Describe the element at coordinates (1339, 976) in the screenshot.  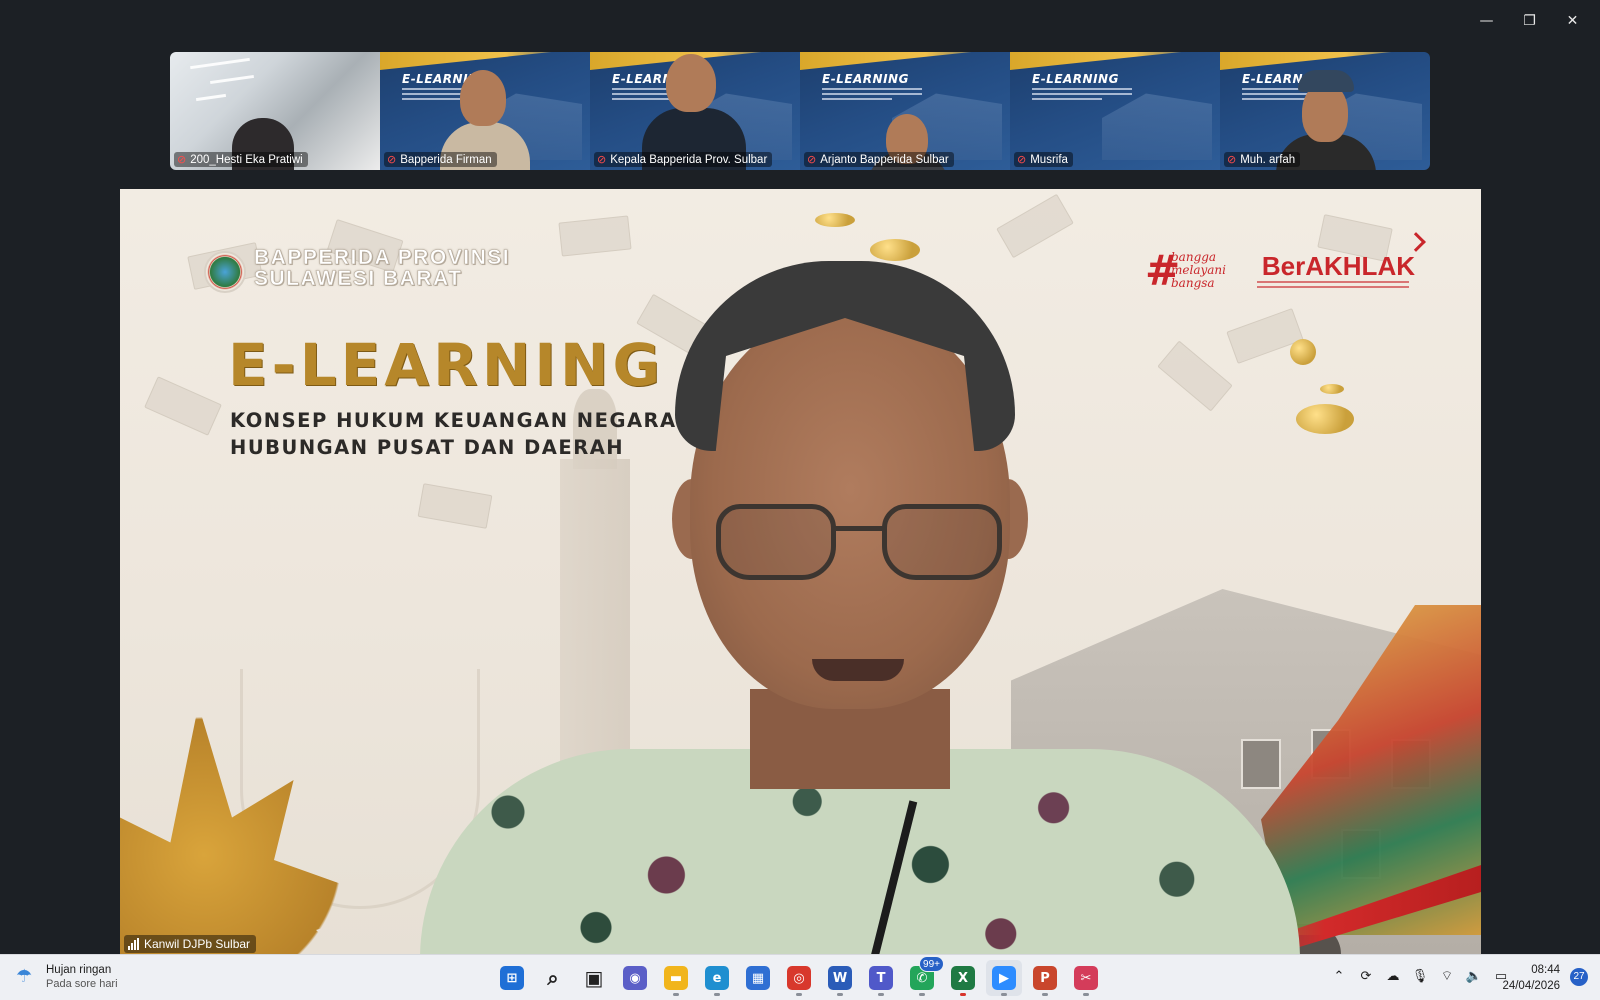
I see `chevron-up-icon: ⌃` at that location.